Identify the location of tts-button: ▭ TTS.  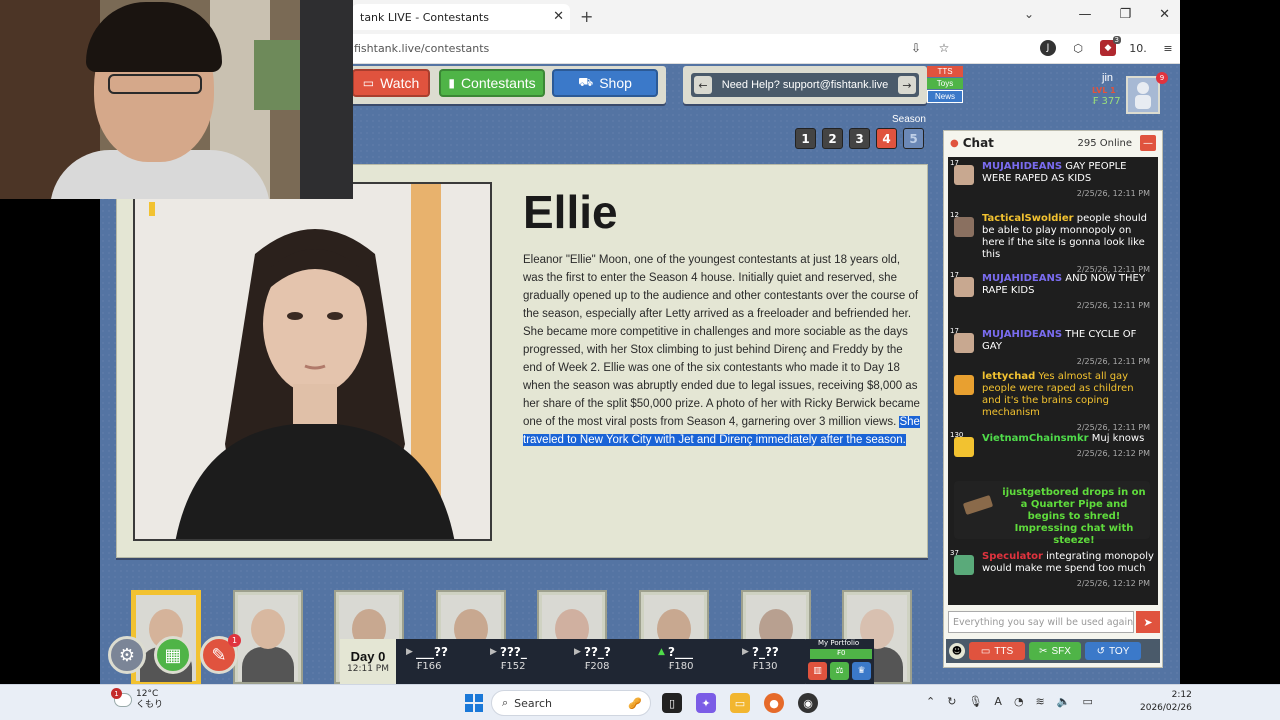
(997, 651).